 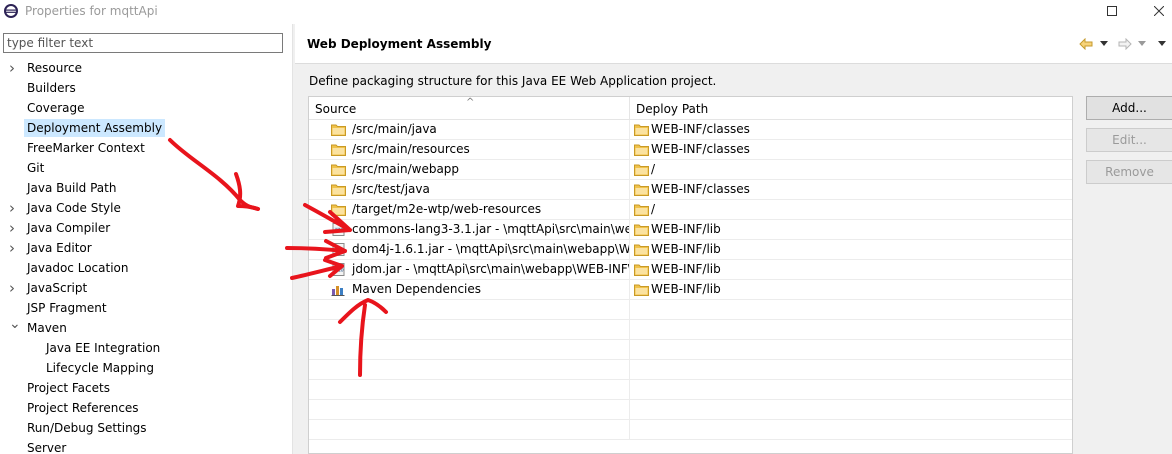 What do you see at coordinates (146, 429) in the screenshot?
I see `nav-item: Run/Debug Settings` at bounding box center [146, 429].